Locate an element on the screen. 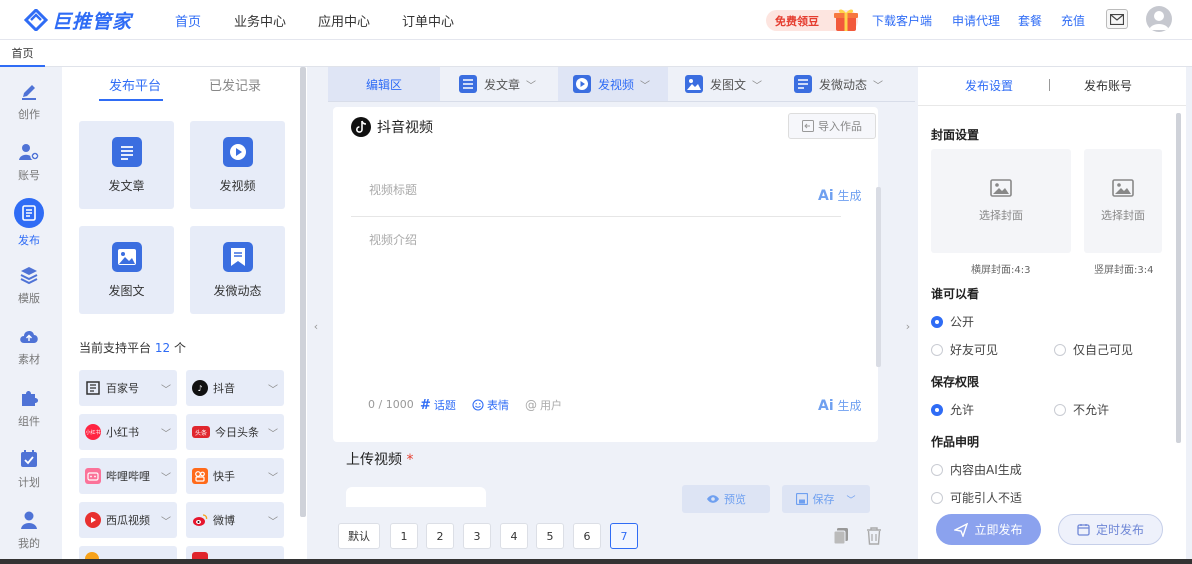 The image size is (1192, 564). rail-item-create: 创作 is located at coordinates (29, 101).